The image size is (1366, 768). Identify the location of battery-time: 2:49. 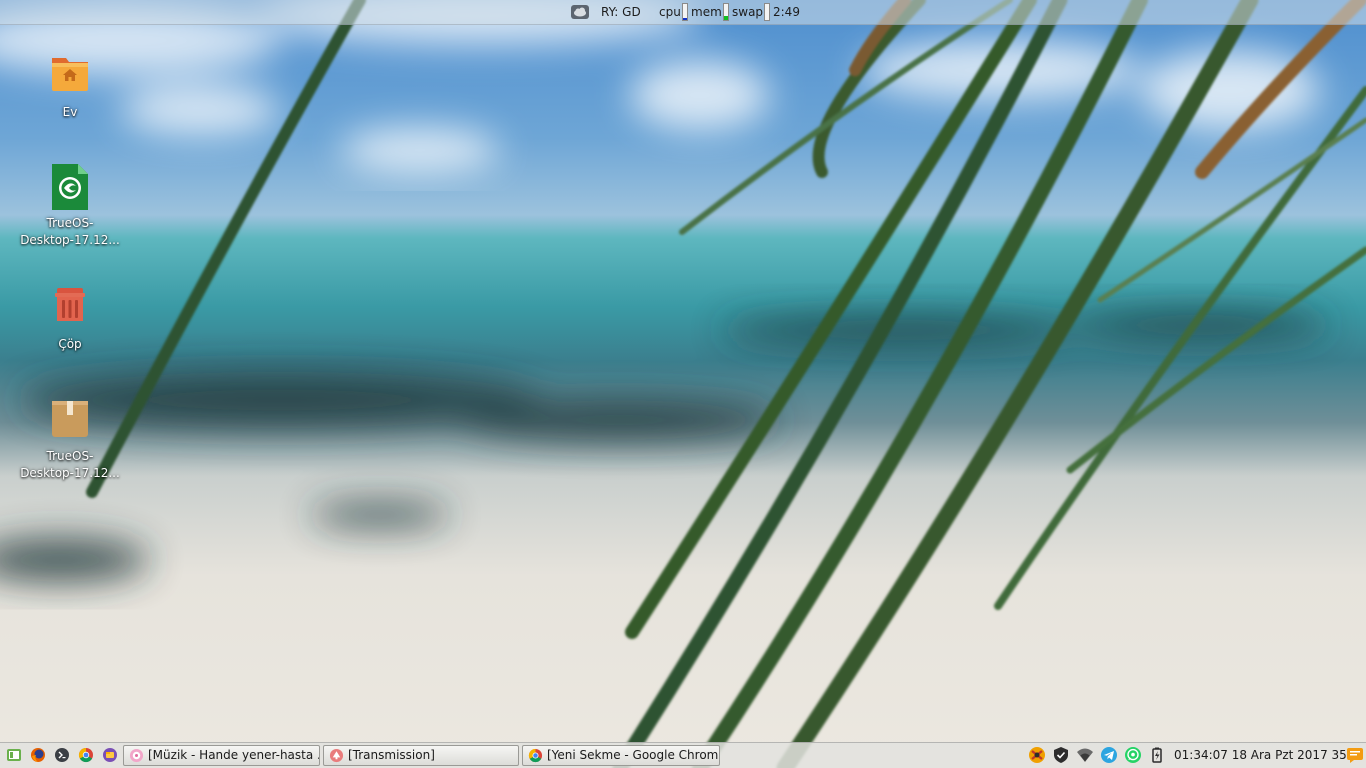
(786, 12).